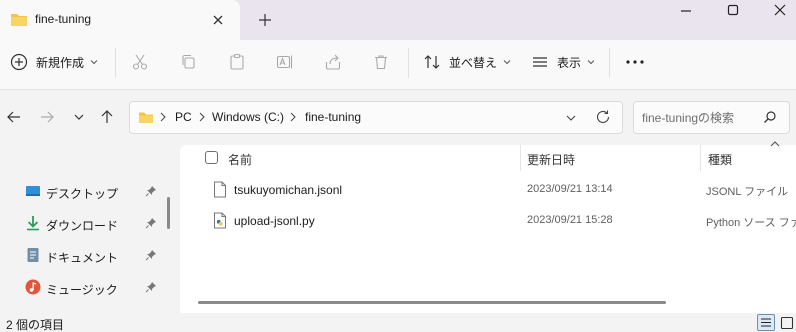 The width and height of the screenshot is (796, 332). Describe the element at coordinates (19, 62) in the screenshot. I see `add-circle-icon` at that location.